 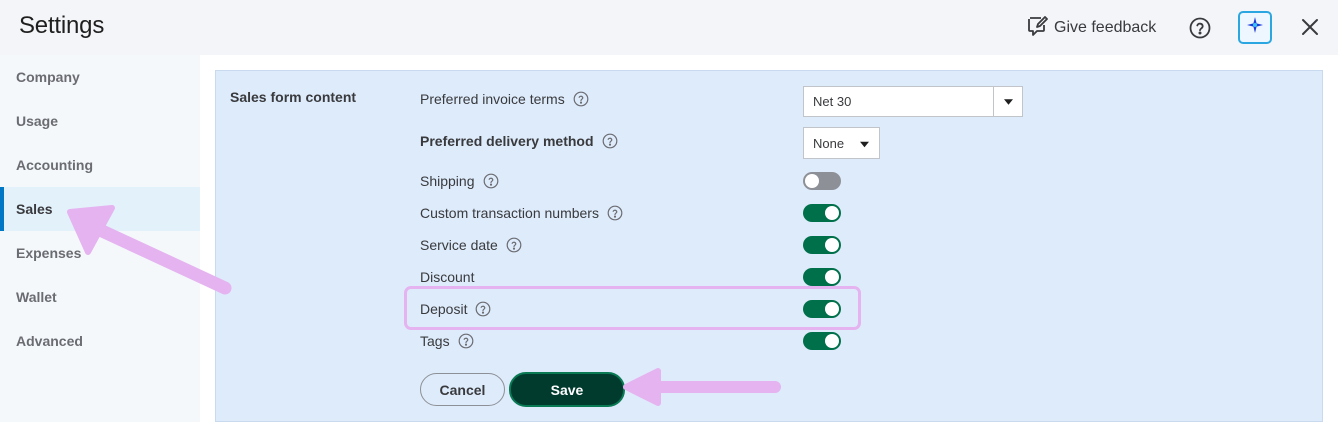 What do you see at coordinates (462, 389) in the screenshot?
I see `cancel-button: Cancel` at bounding box center [462, 389].